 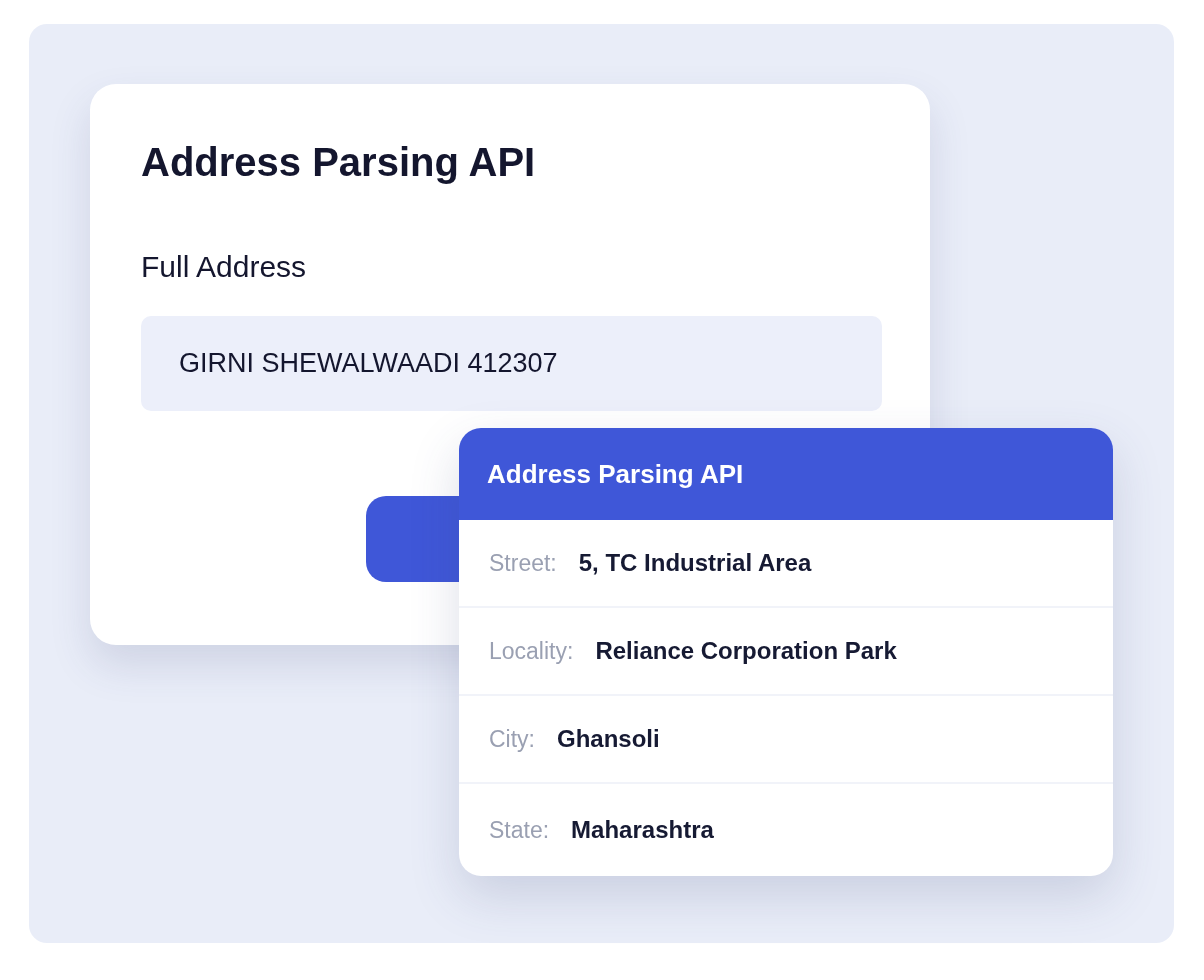 What do you see at coordinates (512, 739) in the screenshot?
I see `field-name: City:` at bounding box center [512, 739].